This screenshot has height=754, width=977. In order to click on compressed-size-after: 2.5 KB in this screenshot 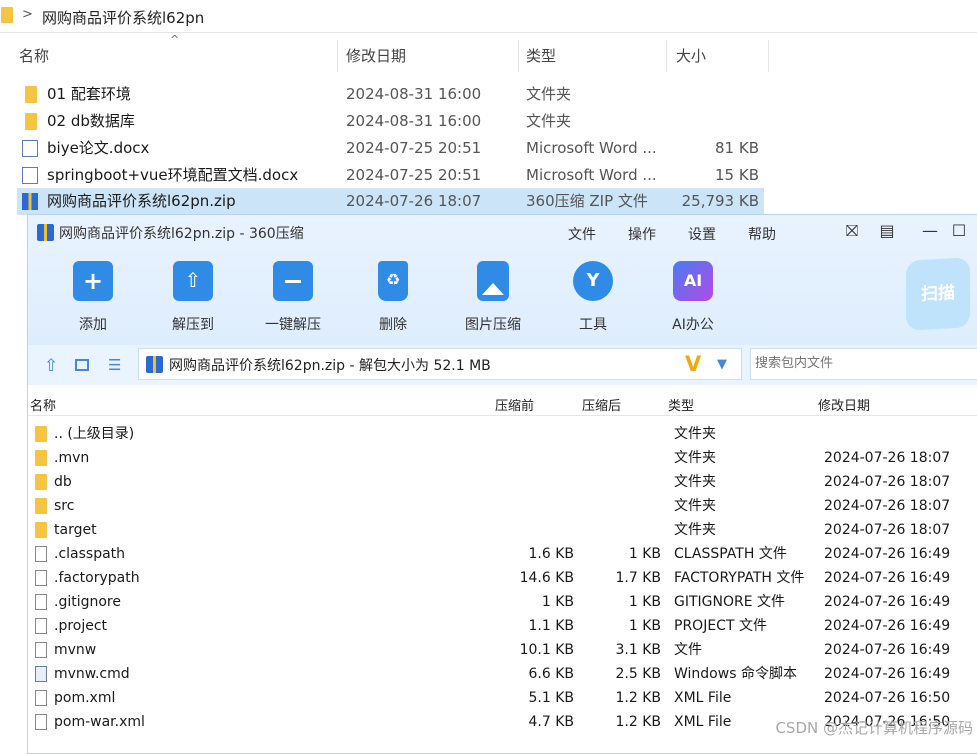, I will do `click(638, 674)`.